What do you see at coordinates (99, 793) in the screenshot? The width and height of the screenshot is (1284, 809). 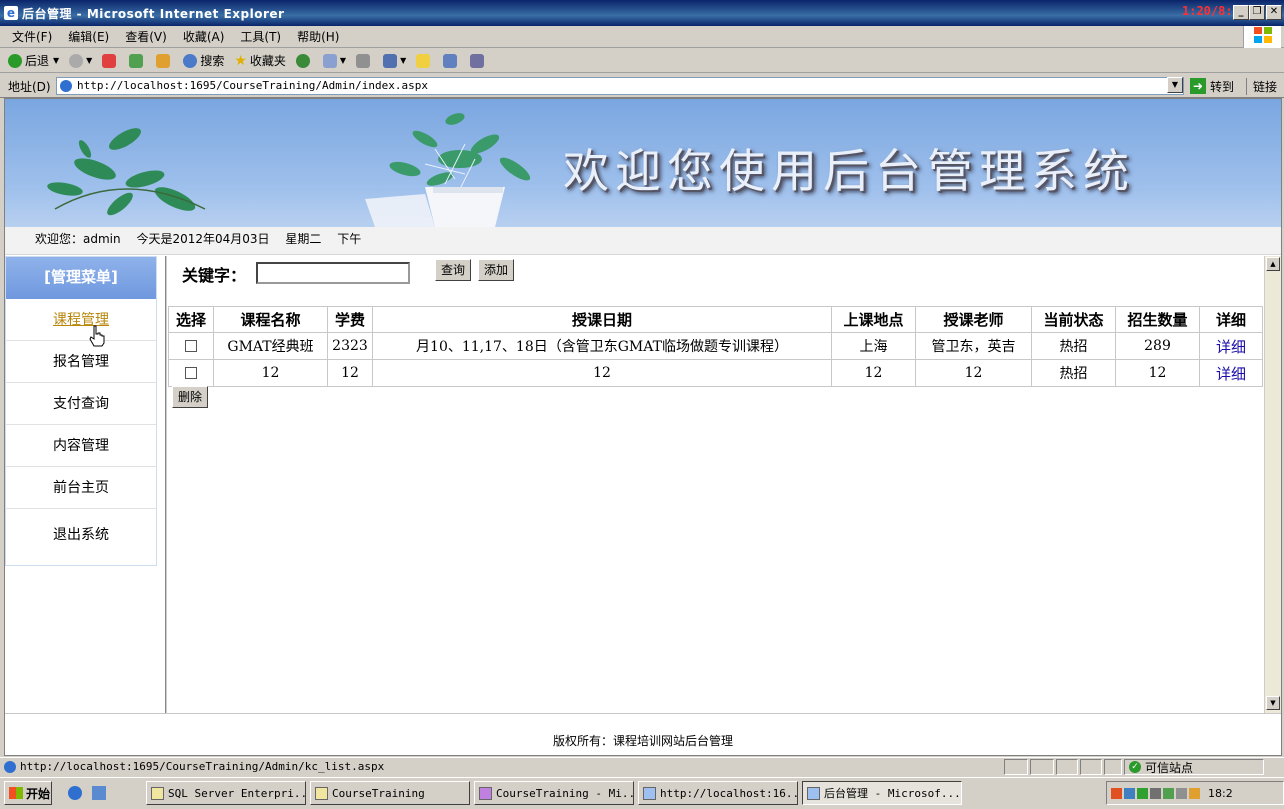 I see `quicklaunch-desktop-icon` at bounding box center [99, 793].